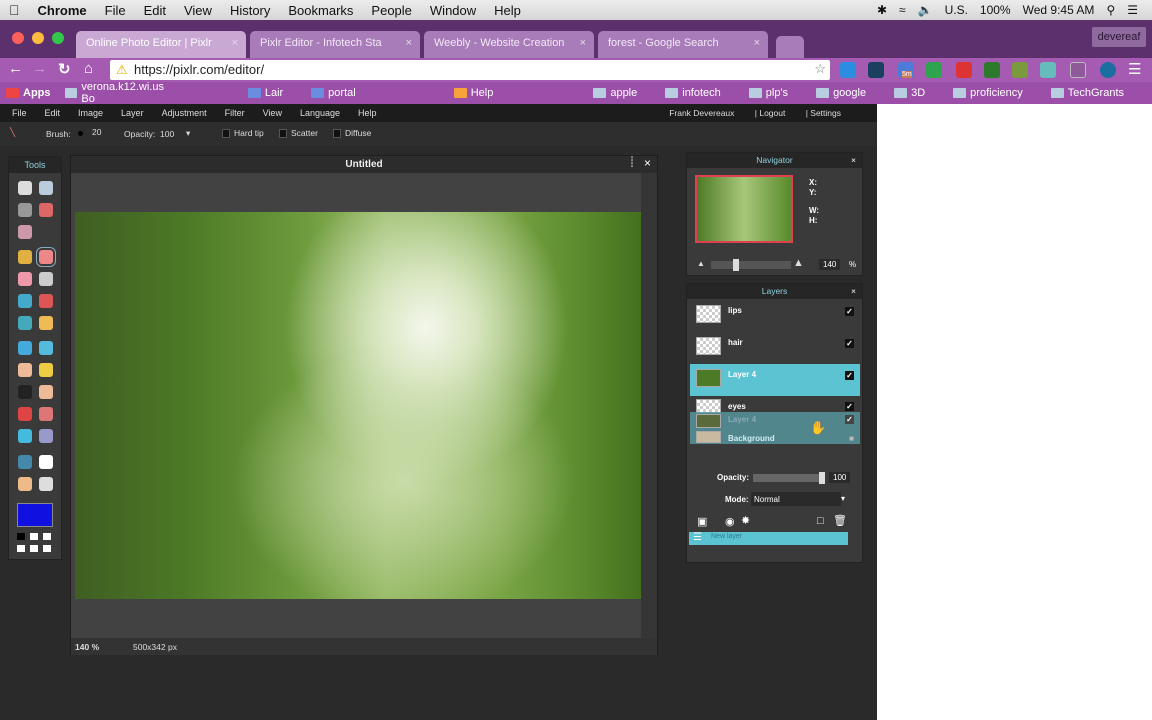  I want to click on bookmark-lair: Lair, so click(272, 93).